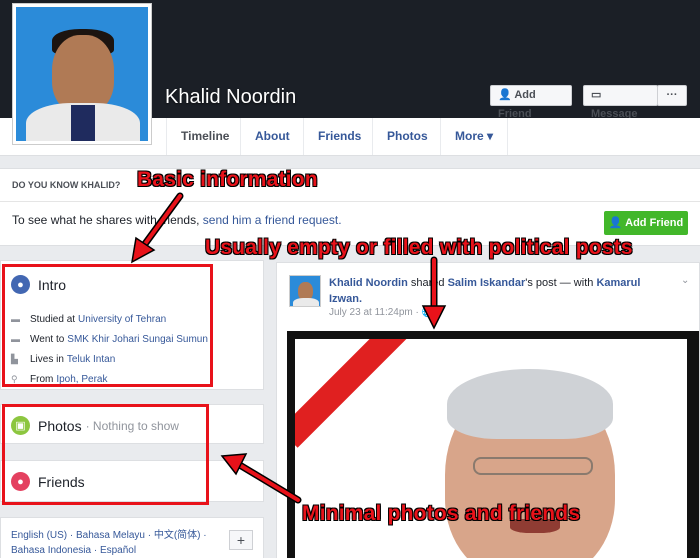 This screenshot has height=558, width=700. Describe the element at coordinates (531, 102) in the screenshot. I see `add-friend-button: 👤 Add Friend` at that location.